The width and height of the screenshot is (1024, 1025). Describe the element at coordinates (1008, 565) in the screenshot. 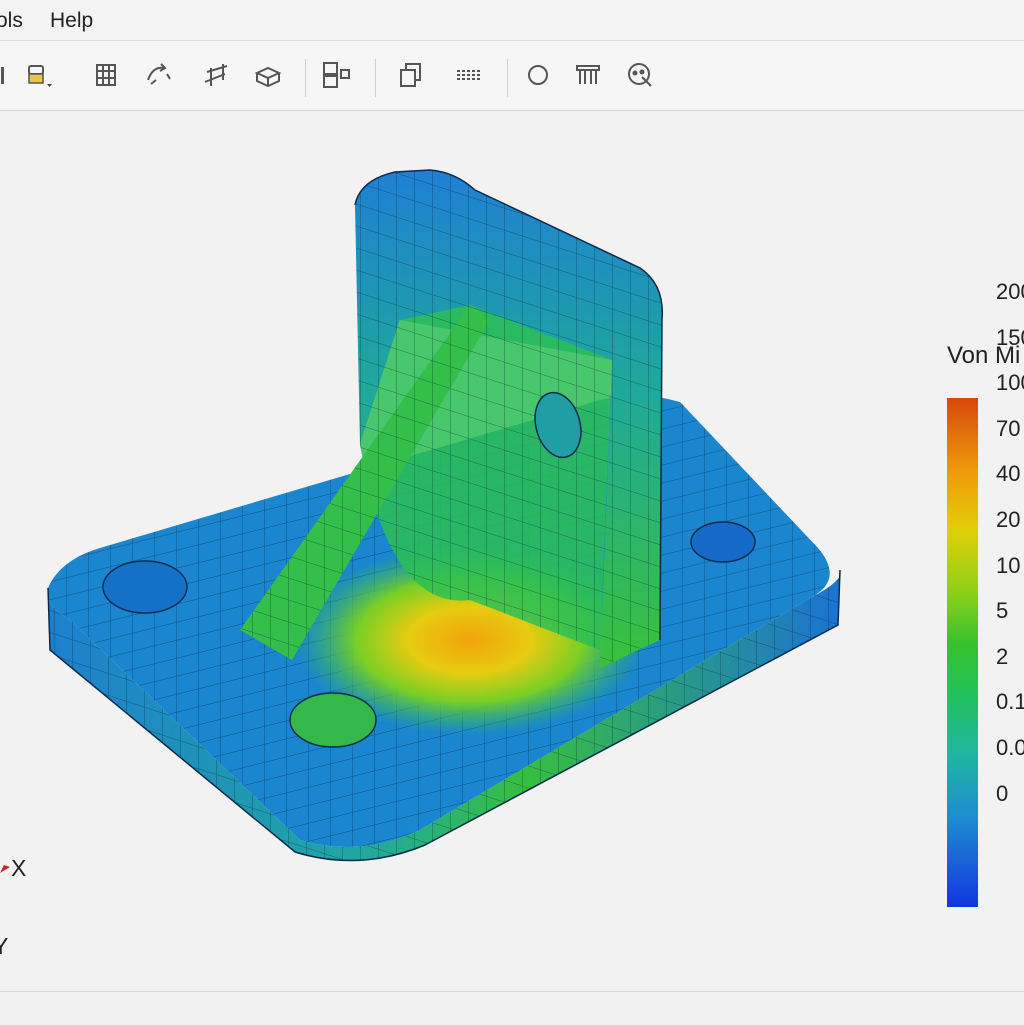

I see `legend-label: 10` at that location.